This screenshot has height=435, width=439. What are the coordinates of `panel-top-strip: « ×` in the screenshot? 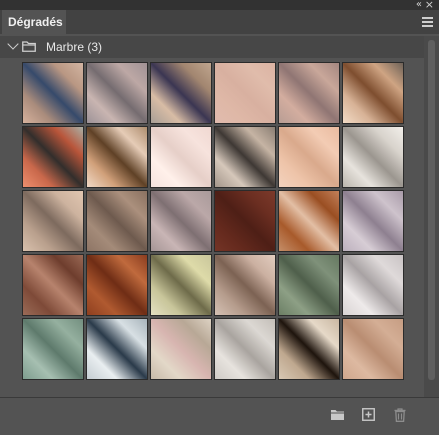 It's located at (219, 5).